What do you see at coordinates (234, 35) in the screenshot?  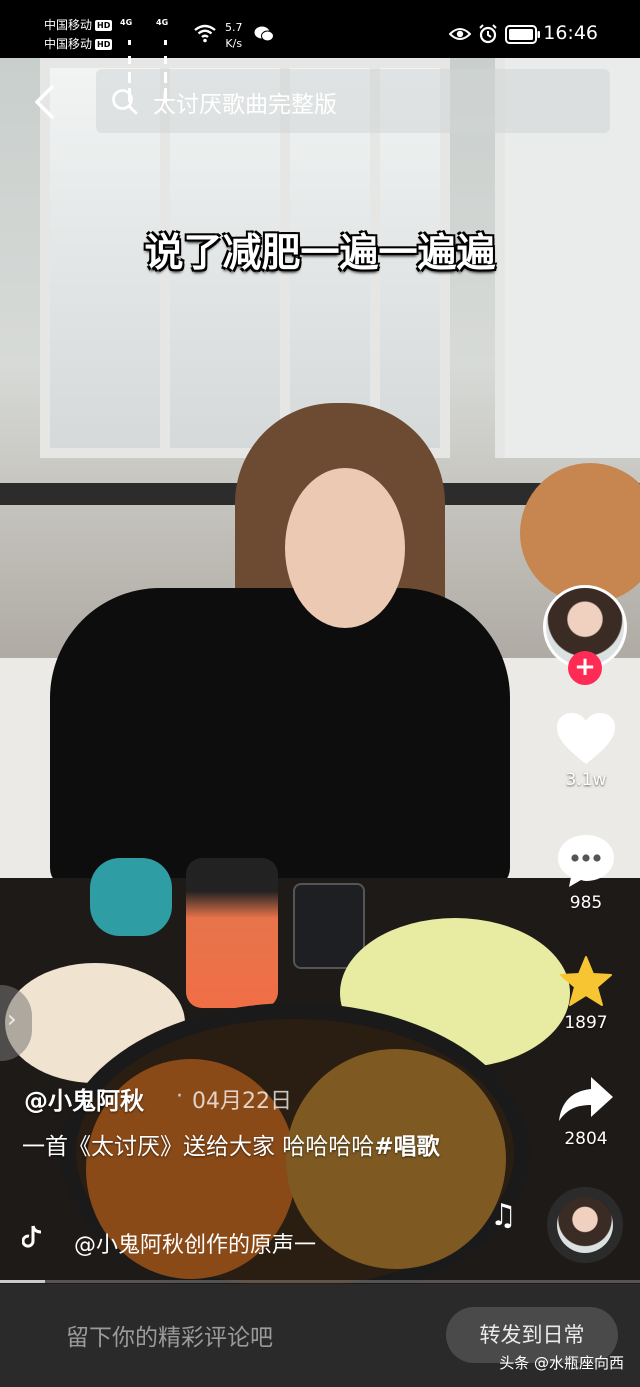 I see `network-speed: 5.7 K/s` at bounding box center [234, 35].